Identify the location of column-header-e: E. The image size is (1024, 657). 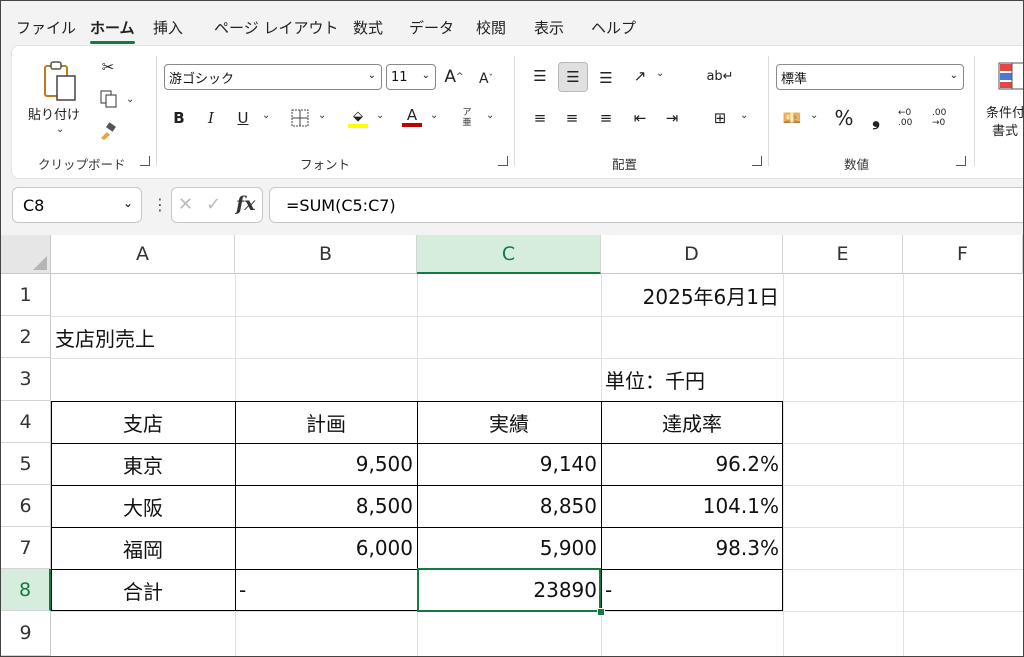
(843, 254).